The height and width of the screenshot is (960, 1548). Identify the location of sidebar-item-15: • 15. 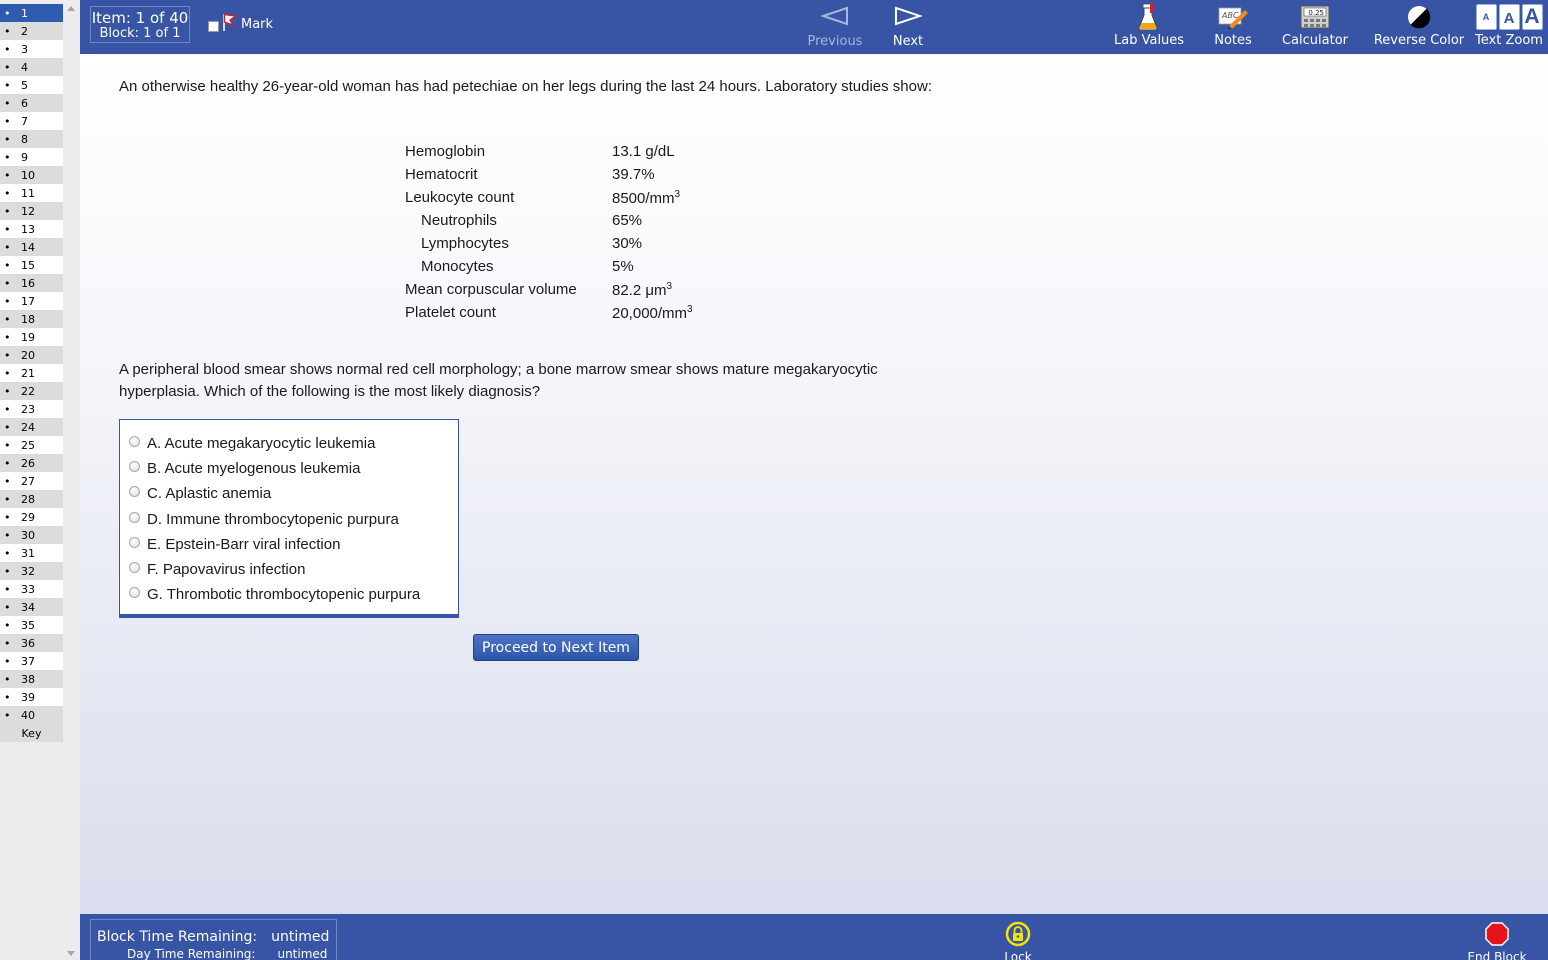
(31, 265).